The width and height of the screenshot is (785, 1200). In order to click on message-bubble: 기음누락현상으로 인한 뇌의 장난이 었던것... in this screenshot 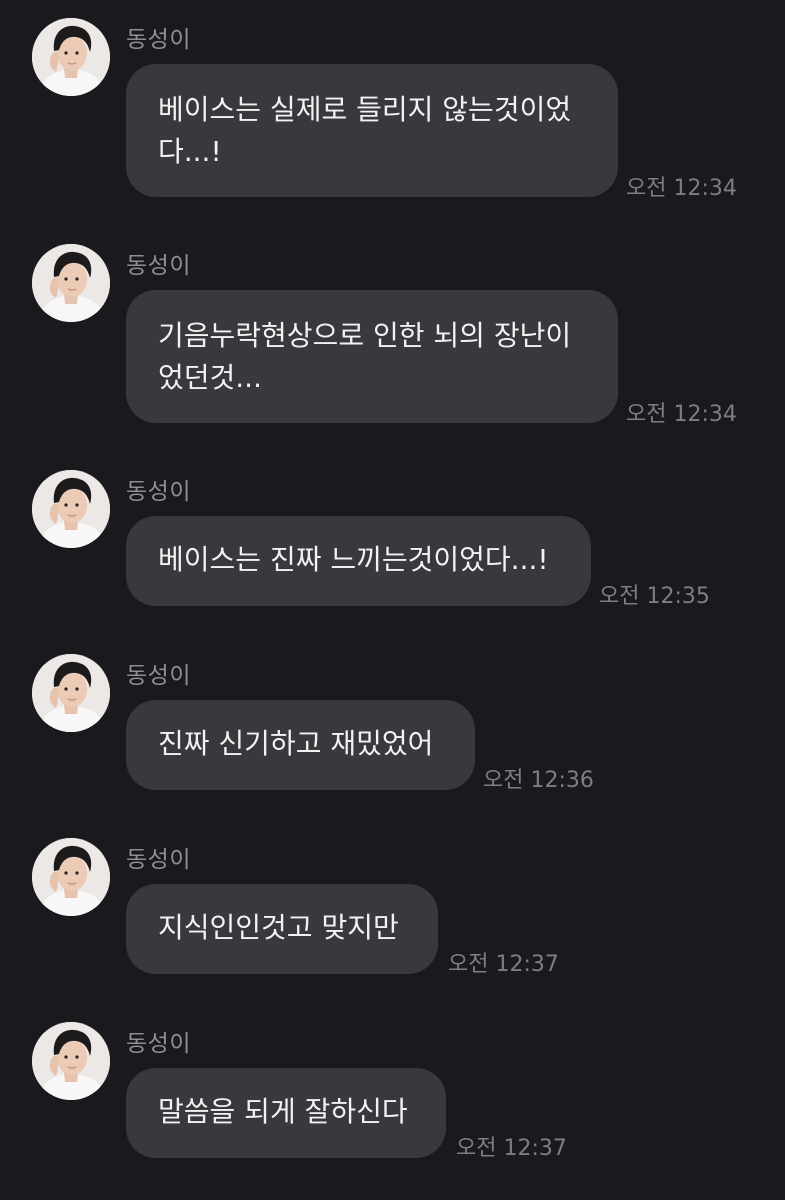, I will do `click(372, 356)`.